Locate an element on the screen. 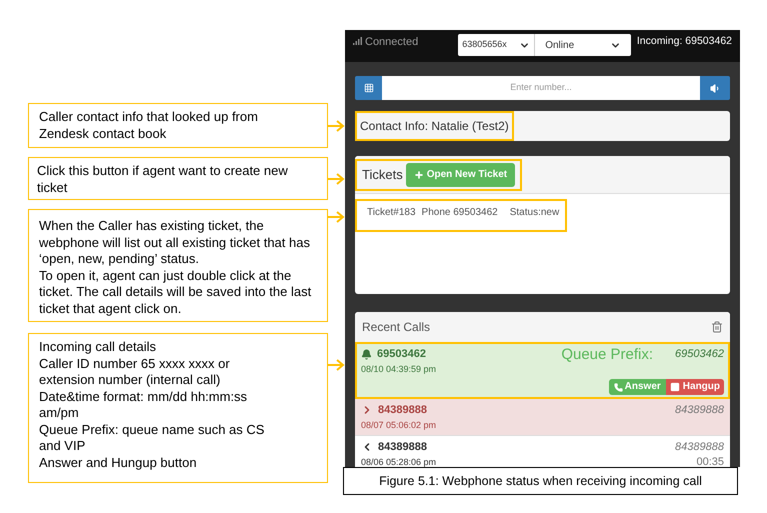  ticket-phone: Phone 69503462 is located at coordinates (460, 213).